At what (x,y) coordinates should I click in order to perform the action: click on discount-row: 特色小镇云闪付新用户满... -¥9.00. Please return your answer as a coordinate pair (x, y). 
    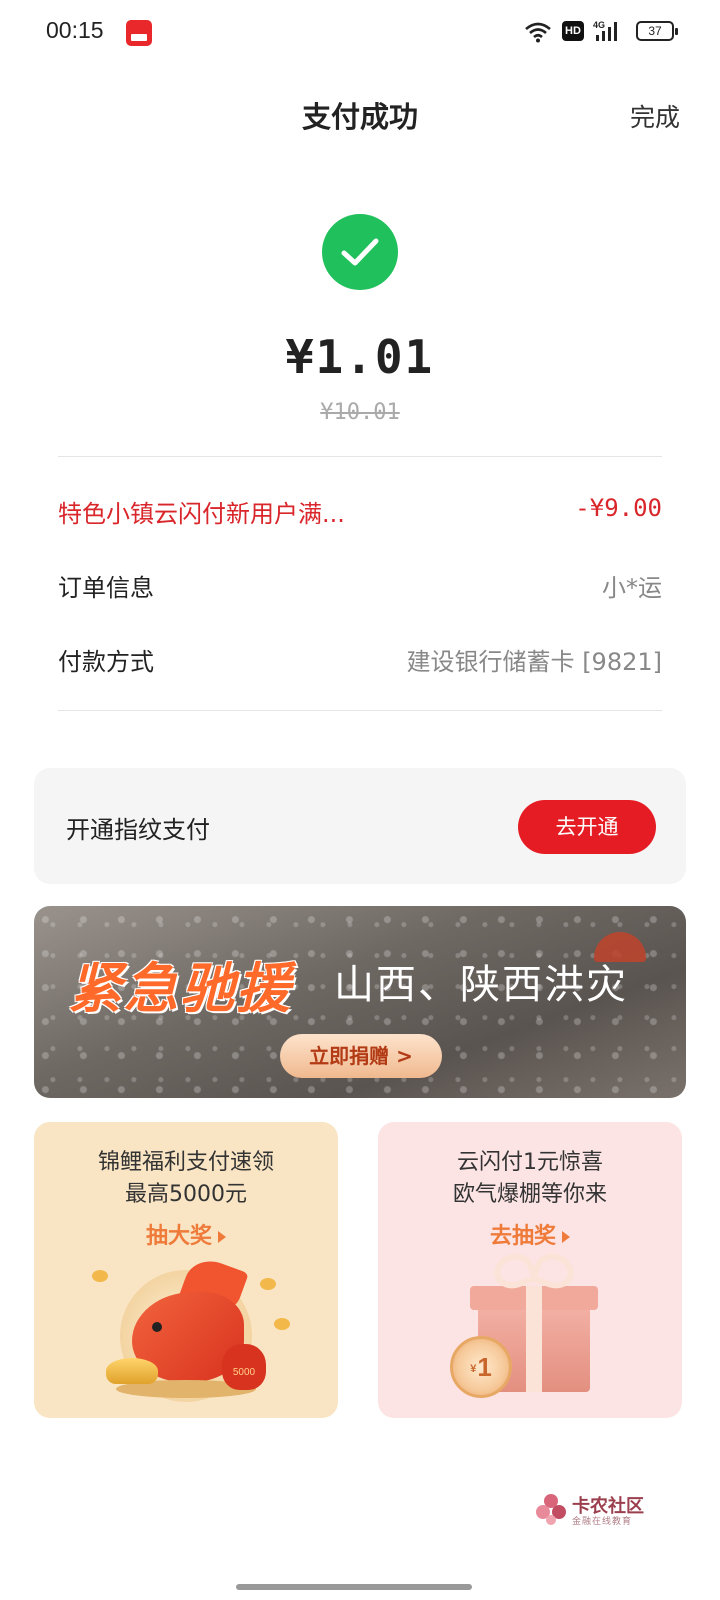
    Looking at the image, I should click on (360, 510).